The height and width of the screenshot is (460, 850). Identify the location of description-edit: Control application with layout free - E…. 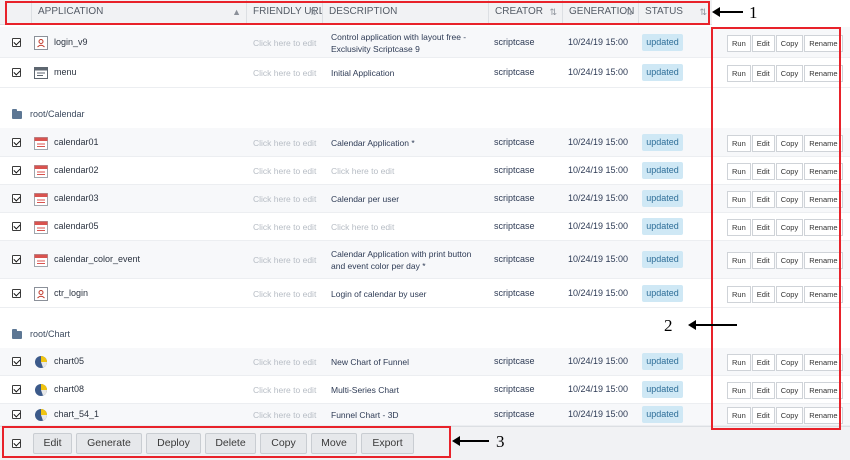
(408, 43).